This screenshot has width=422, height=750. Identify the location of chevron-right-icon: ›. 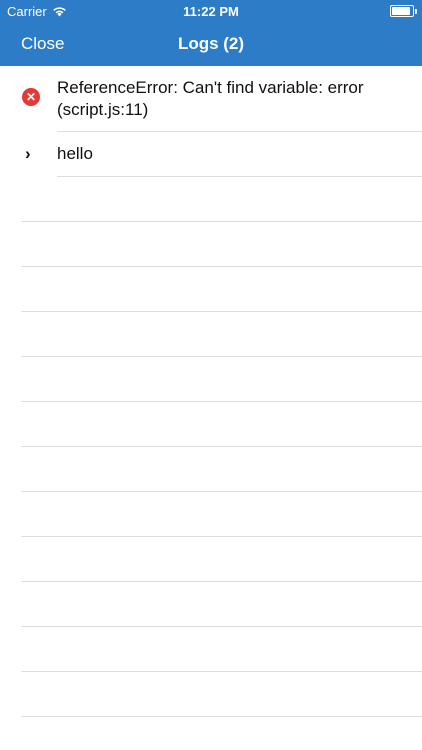
(28, 153).